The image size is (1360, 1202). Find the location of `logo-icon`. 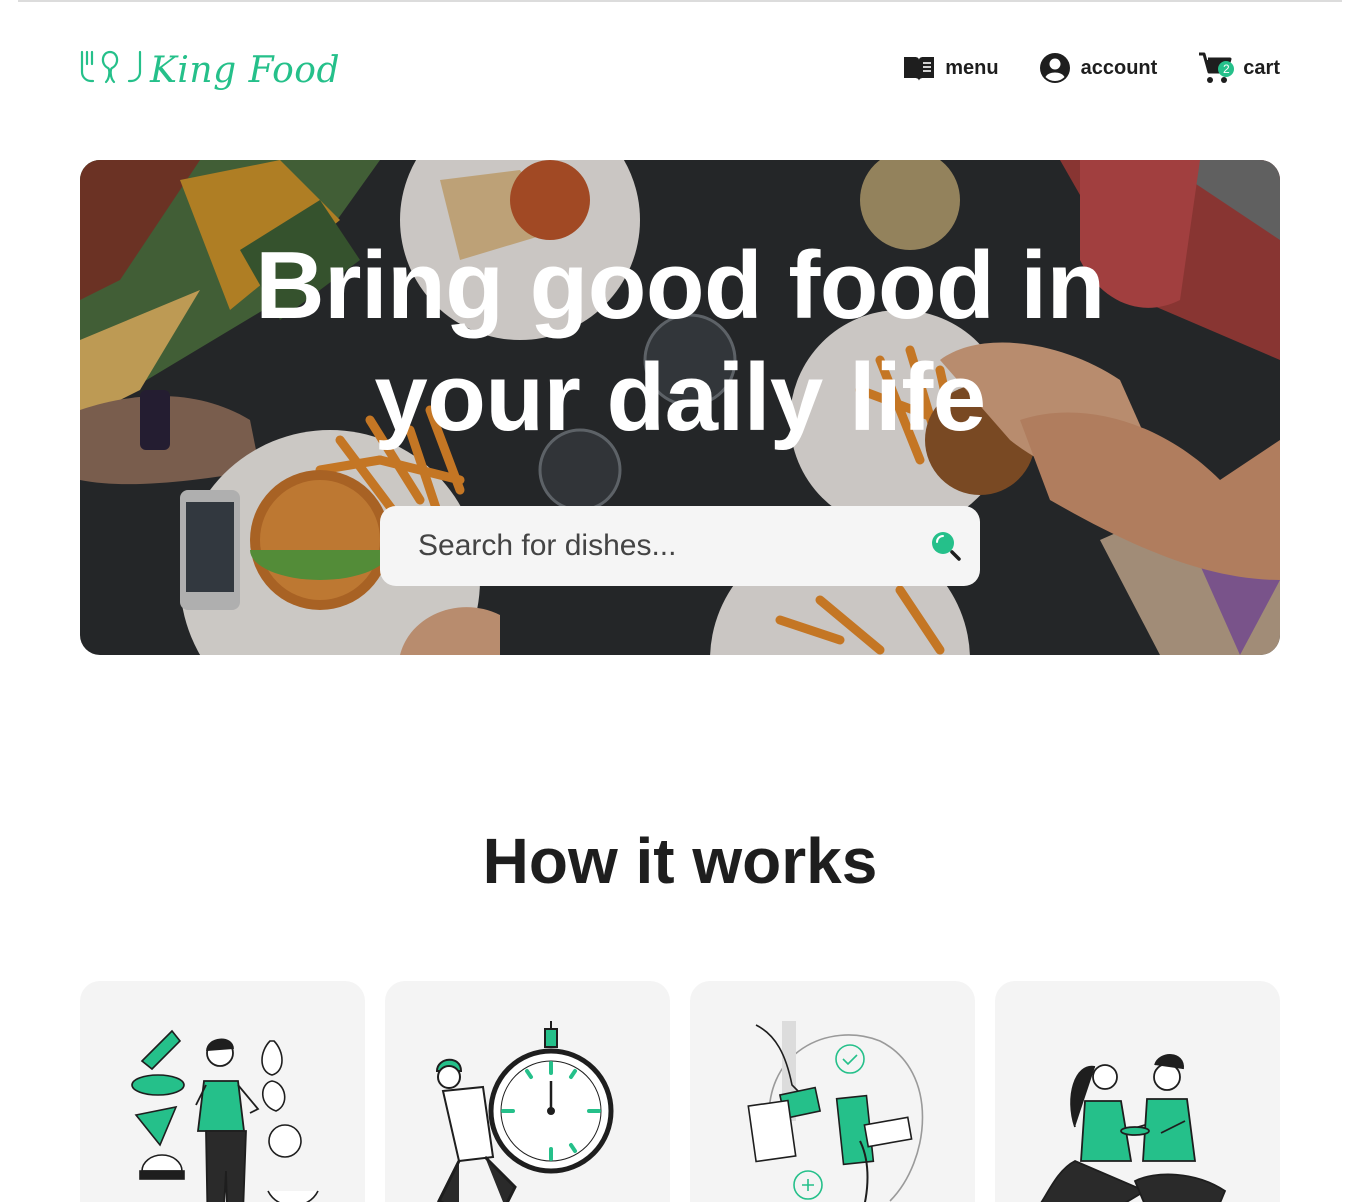

logo-icon is located at coordinates (111, 67).